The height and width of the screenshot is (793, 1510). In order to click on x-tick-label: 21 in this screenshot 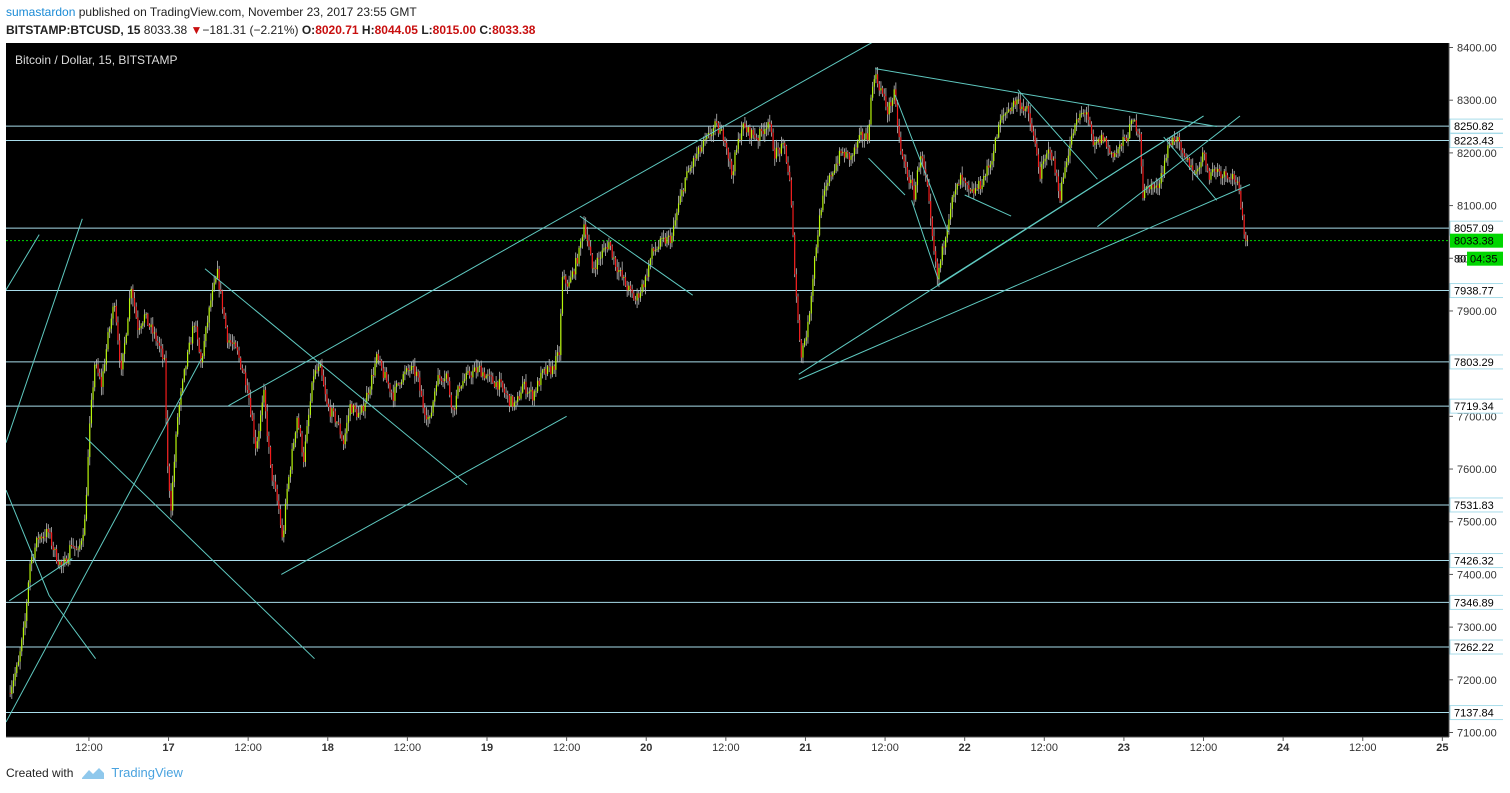, I will do `click(805, 748)`.